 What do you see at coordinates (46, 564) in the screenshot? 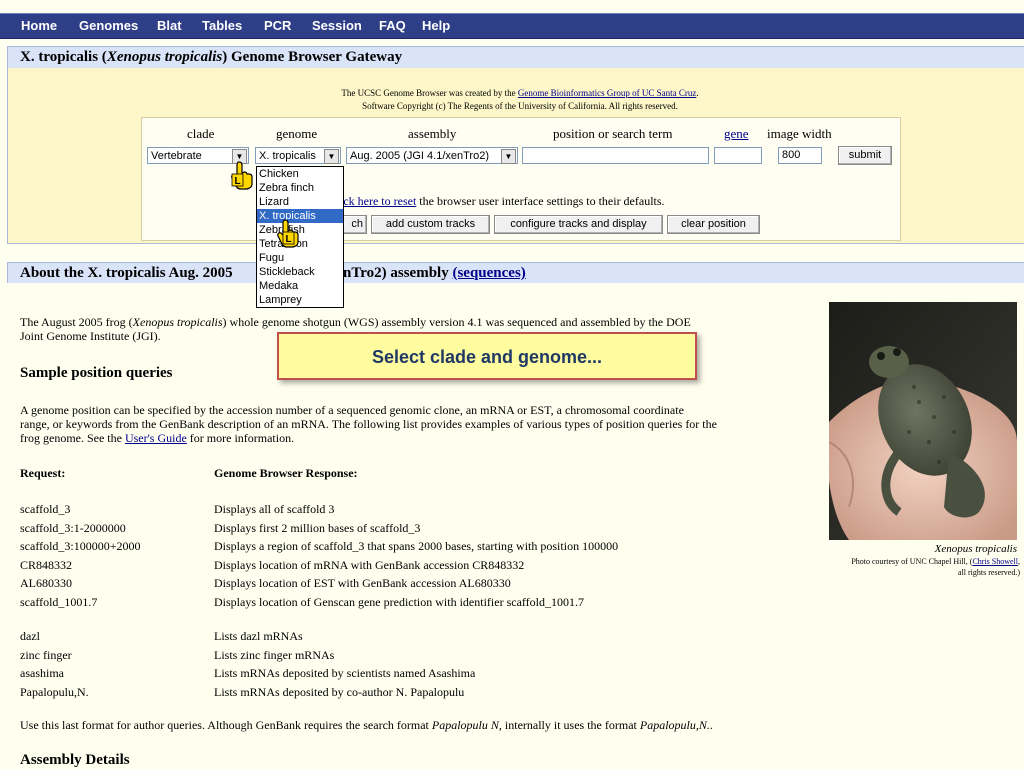
I see `query-request: CR848332` at bounding box center [46, 564].